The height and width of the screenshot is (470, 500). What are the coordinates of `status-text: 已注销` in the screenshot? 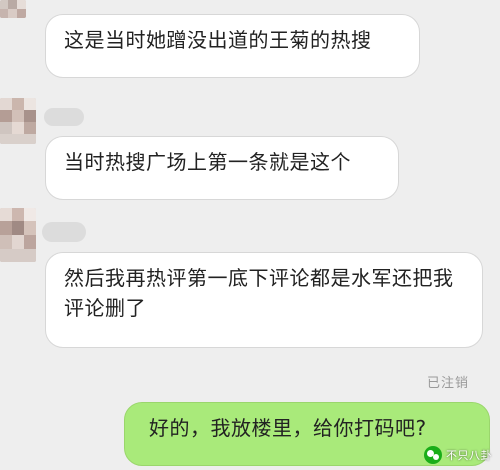 It's located at (448, 383).